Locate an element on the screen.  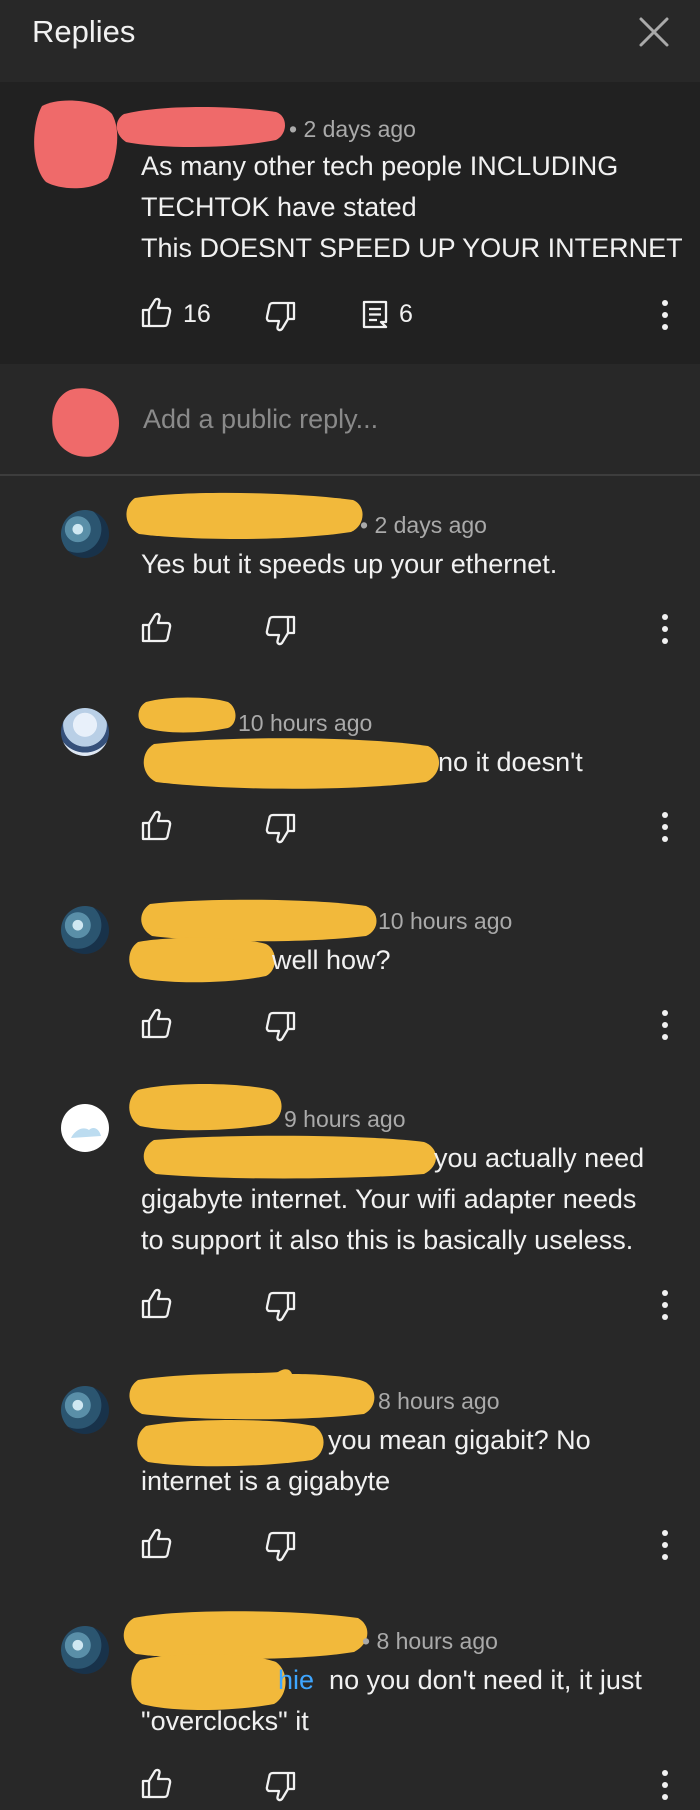
comment-text-line: you mean gigabit? No is located at coordinates (459, 1440).